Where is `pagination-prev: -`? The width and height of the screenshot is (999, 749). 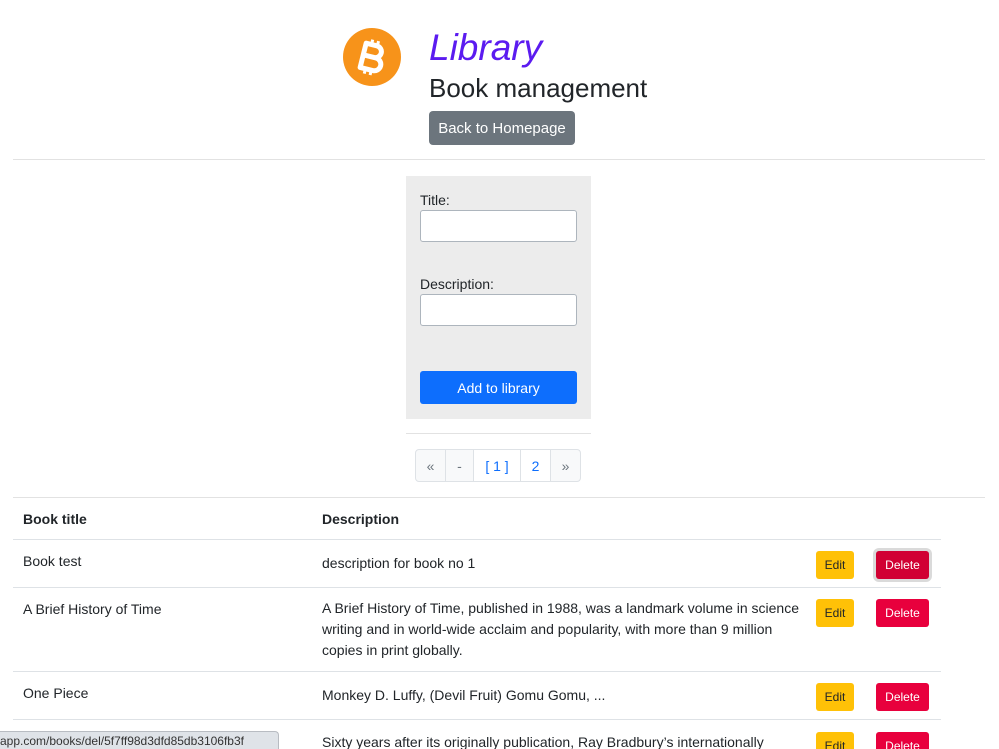 pagination-prev: - is located at coordinates (459, 465).